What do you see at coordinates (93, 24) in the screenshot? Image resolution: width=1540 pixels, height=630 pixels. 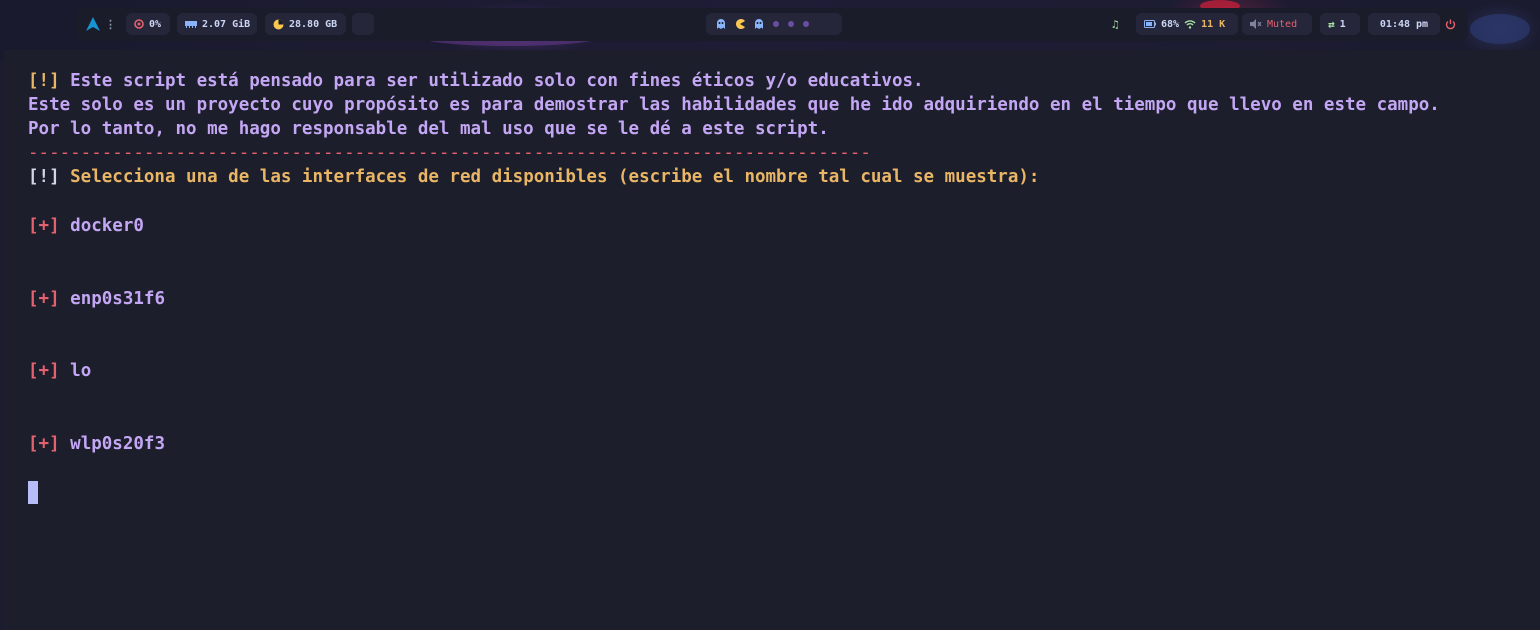 I see `arch-icon` at bounding box center [93, 24].